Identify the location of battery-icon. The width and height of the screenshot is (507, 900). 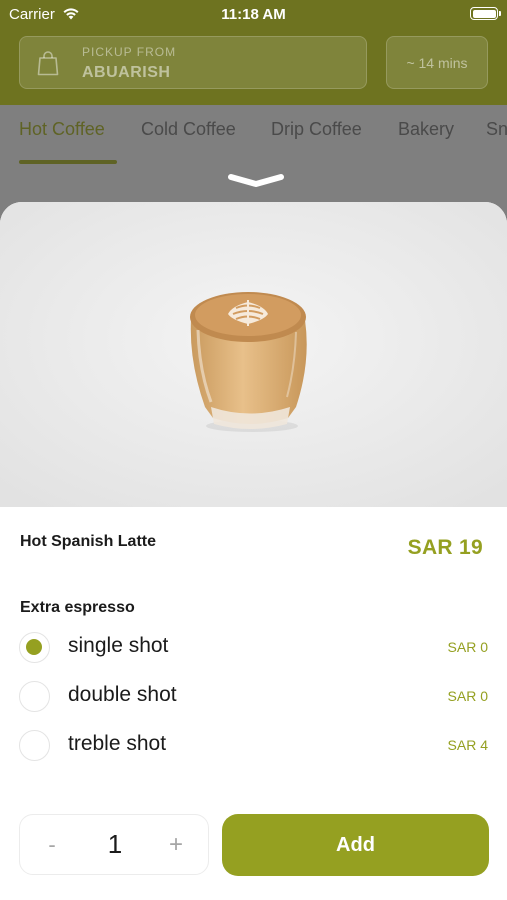
(485, 13).